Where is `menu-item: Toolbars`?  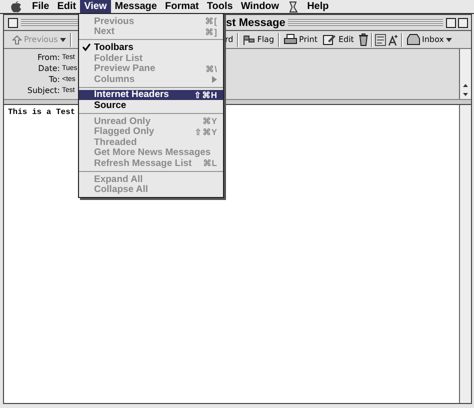 menu-item: Toolbars is located at coordinates (151, 47).